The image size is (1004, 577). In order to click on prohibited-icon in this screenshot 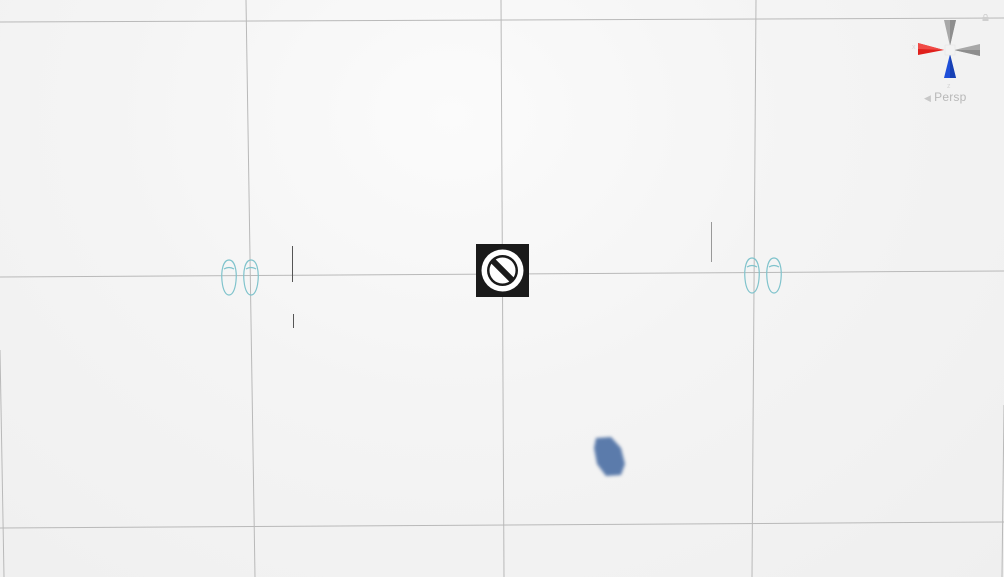, I will do `click(502, 270)`.